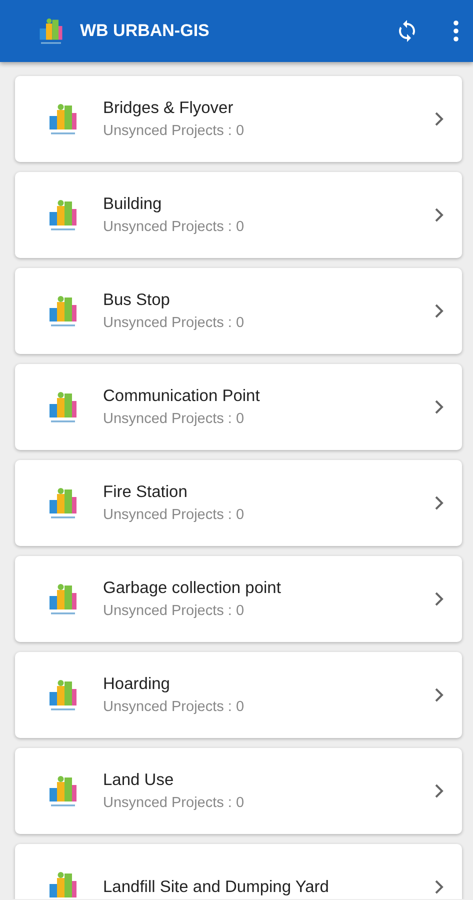 This screenshot has width=473, height=900. I want to click on category-card: Land Use Unsynced Projects : 0, so click(238, 791).